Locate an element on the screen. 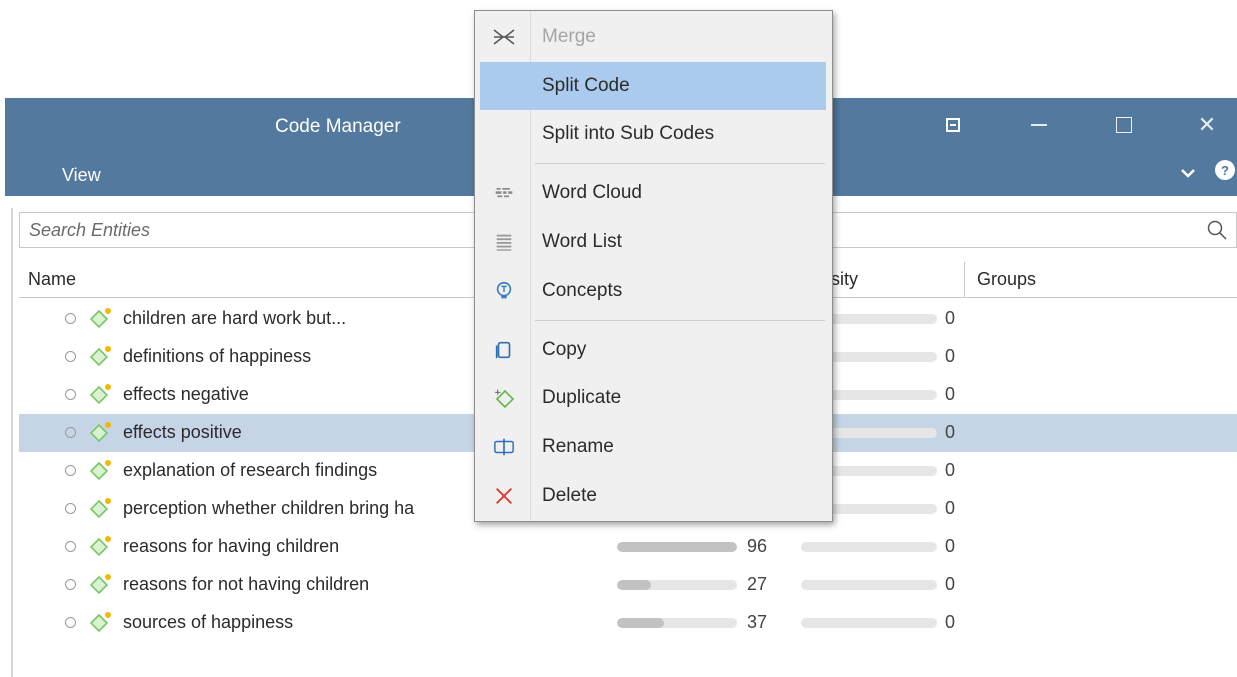 The width and height of the screenshot is (1237, 677). menu-item-label: Duplicate is located at coordinates (582, 397).